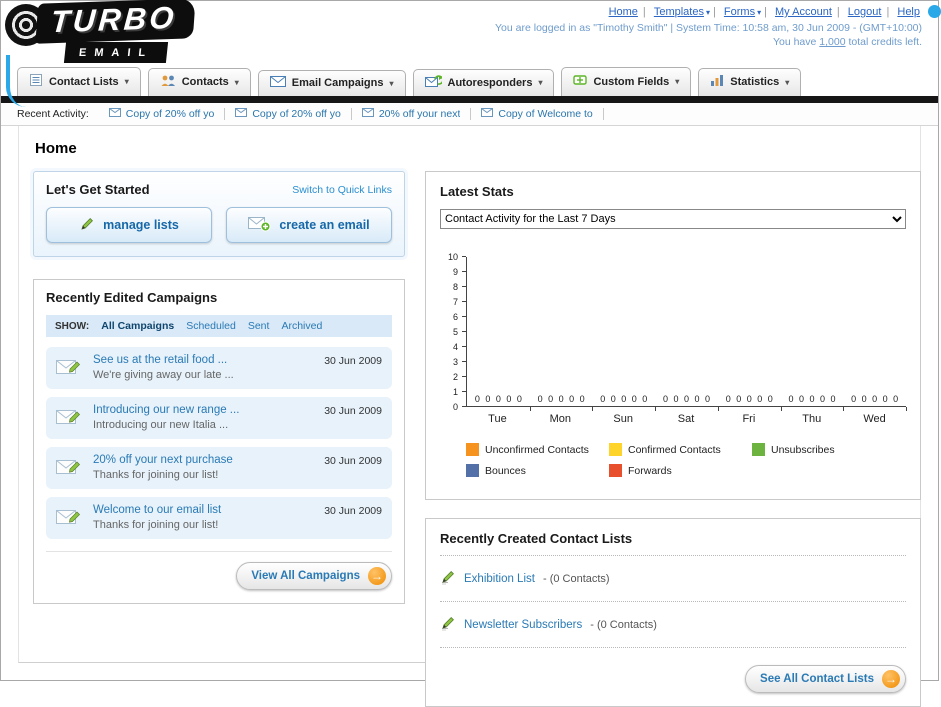 This screenshot has width=941, height=707. I want to click on link-templates: Templates, so click(679, 12).